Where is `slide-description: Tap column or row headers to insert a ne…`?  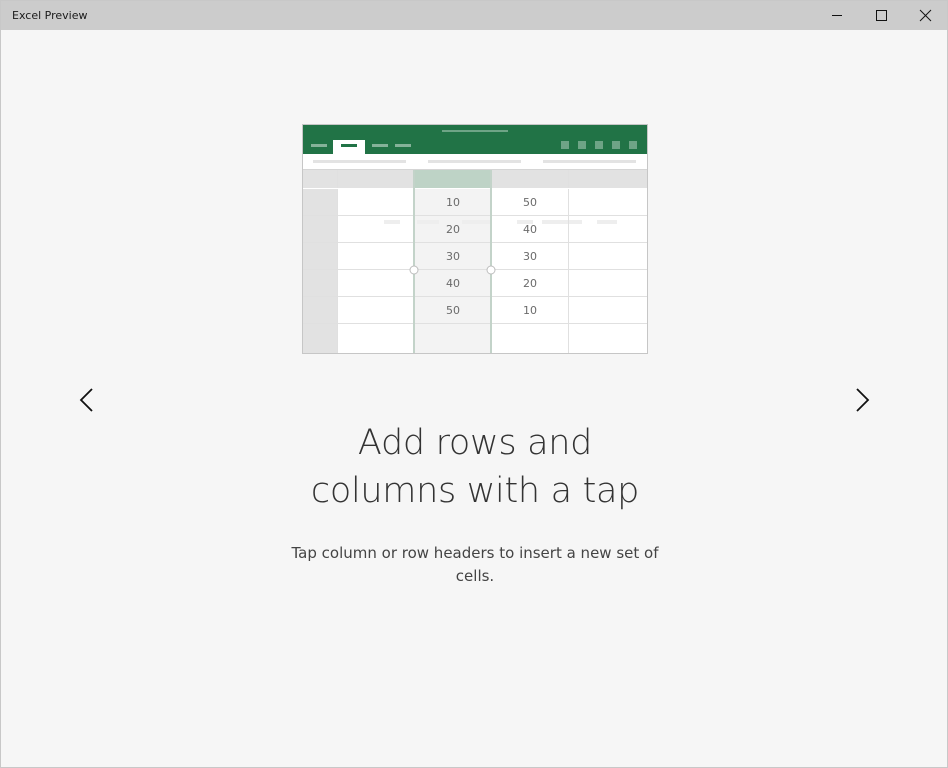
slide-description: Tap column or row headers to insert a ne… is located at coordinates (475, 564).